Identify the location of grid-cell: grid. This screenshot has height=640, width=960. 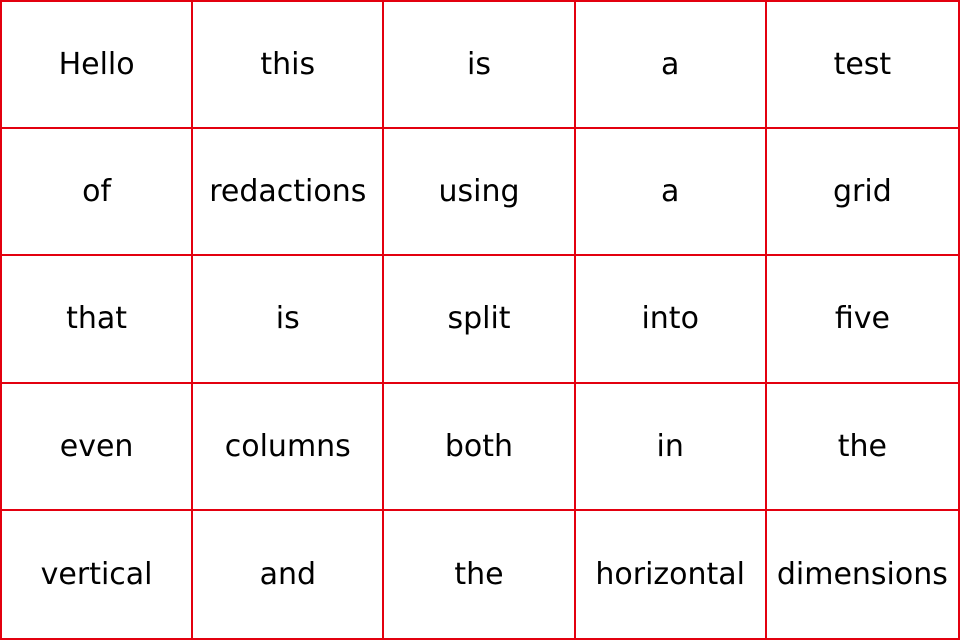
(862, 193).